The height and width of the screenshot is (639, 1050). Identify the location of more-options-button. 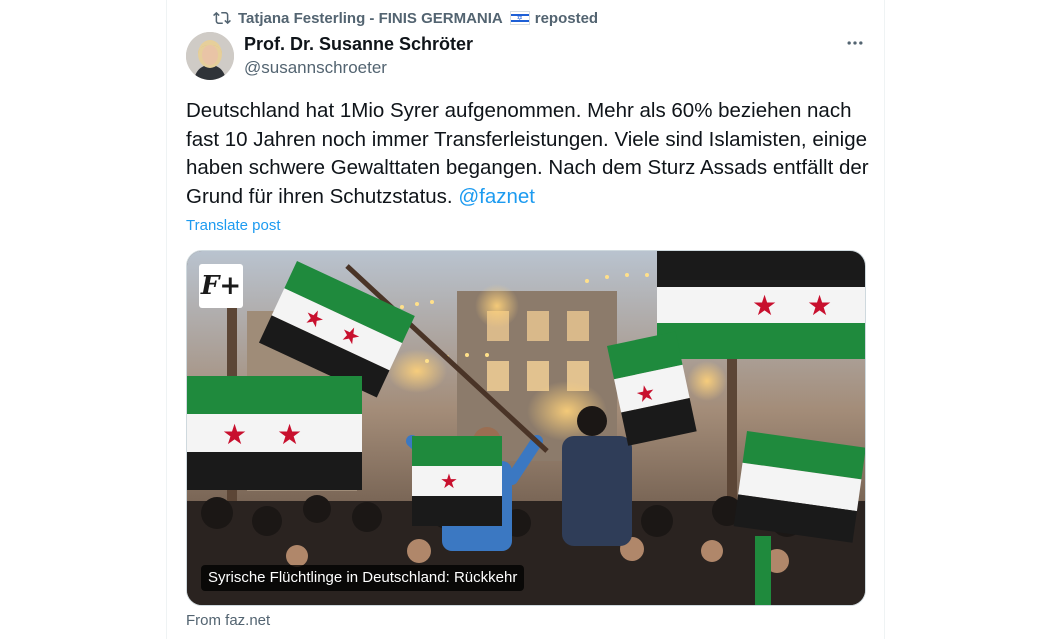
(855, 43).